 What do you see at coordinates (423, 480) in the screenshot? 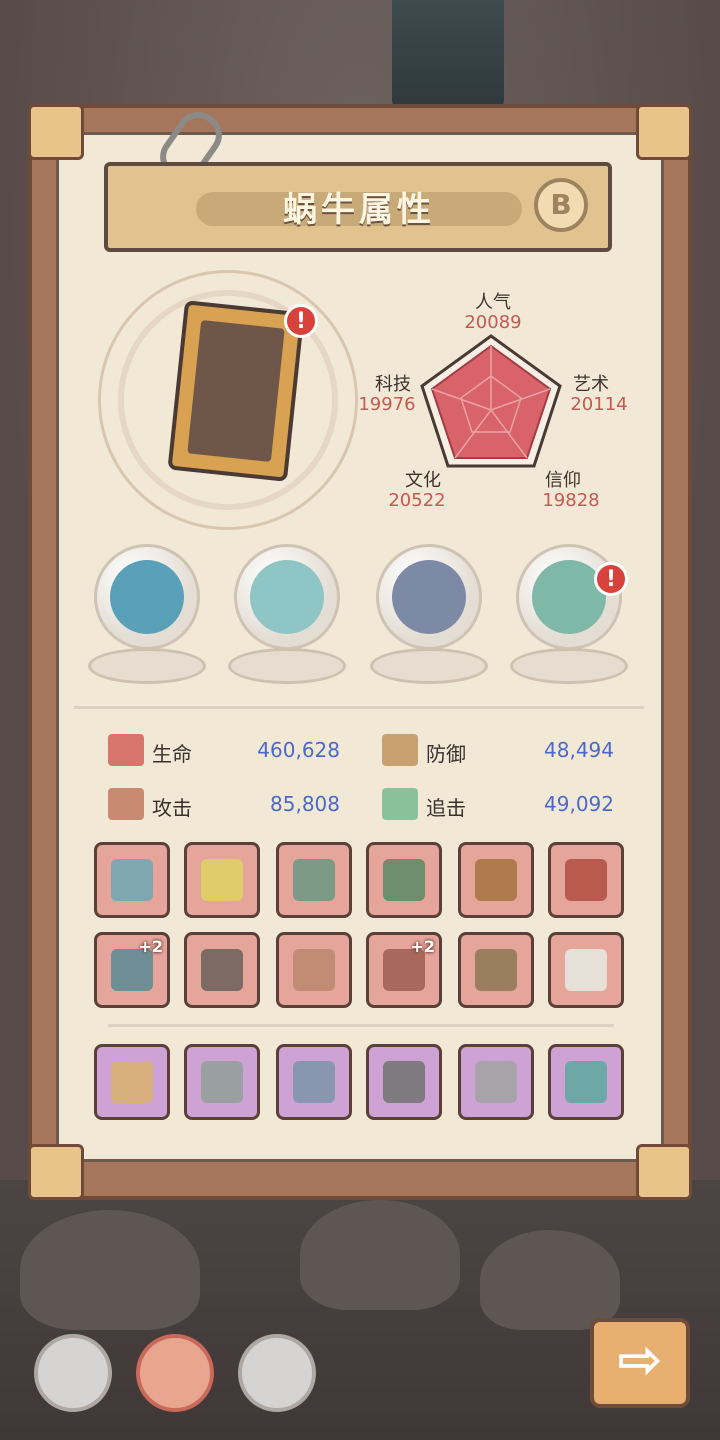
I see `stat-culture-label: 文化` at bounding box center [423, 480].